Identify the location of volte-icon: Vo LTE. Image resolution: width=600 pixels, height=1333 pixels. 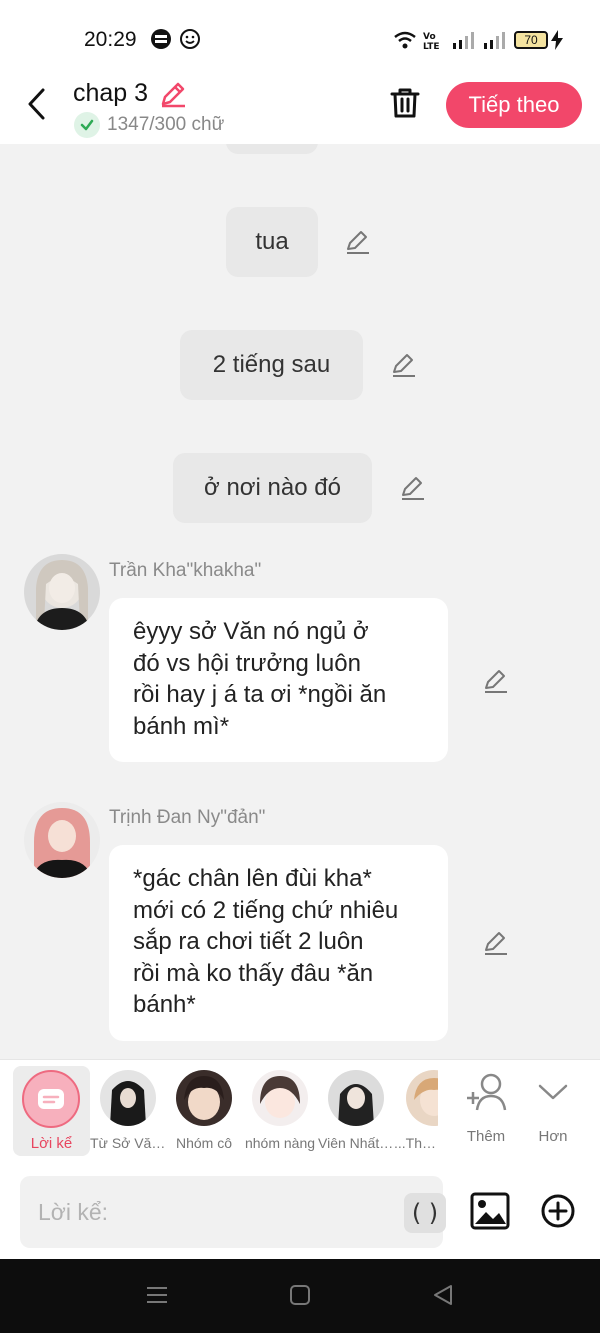
(434, 42).